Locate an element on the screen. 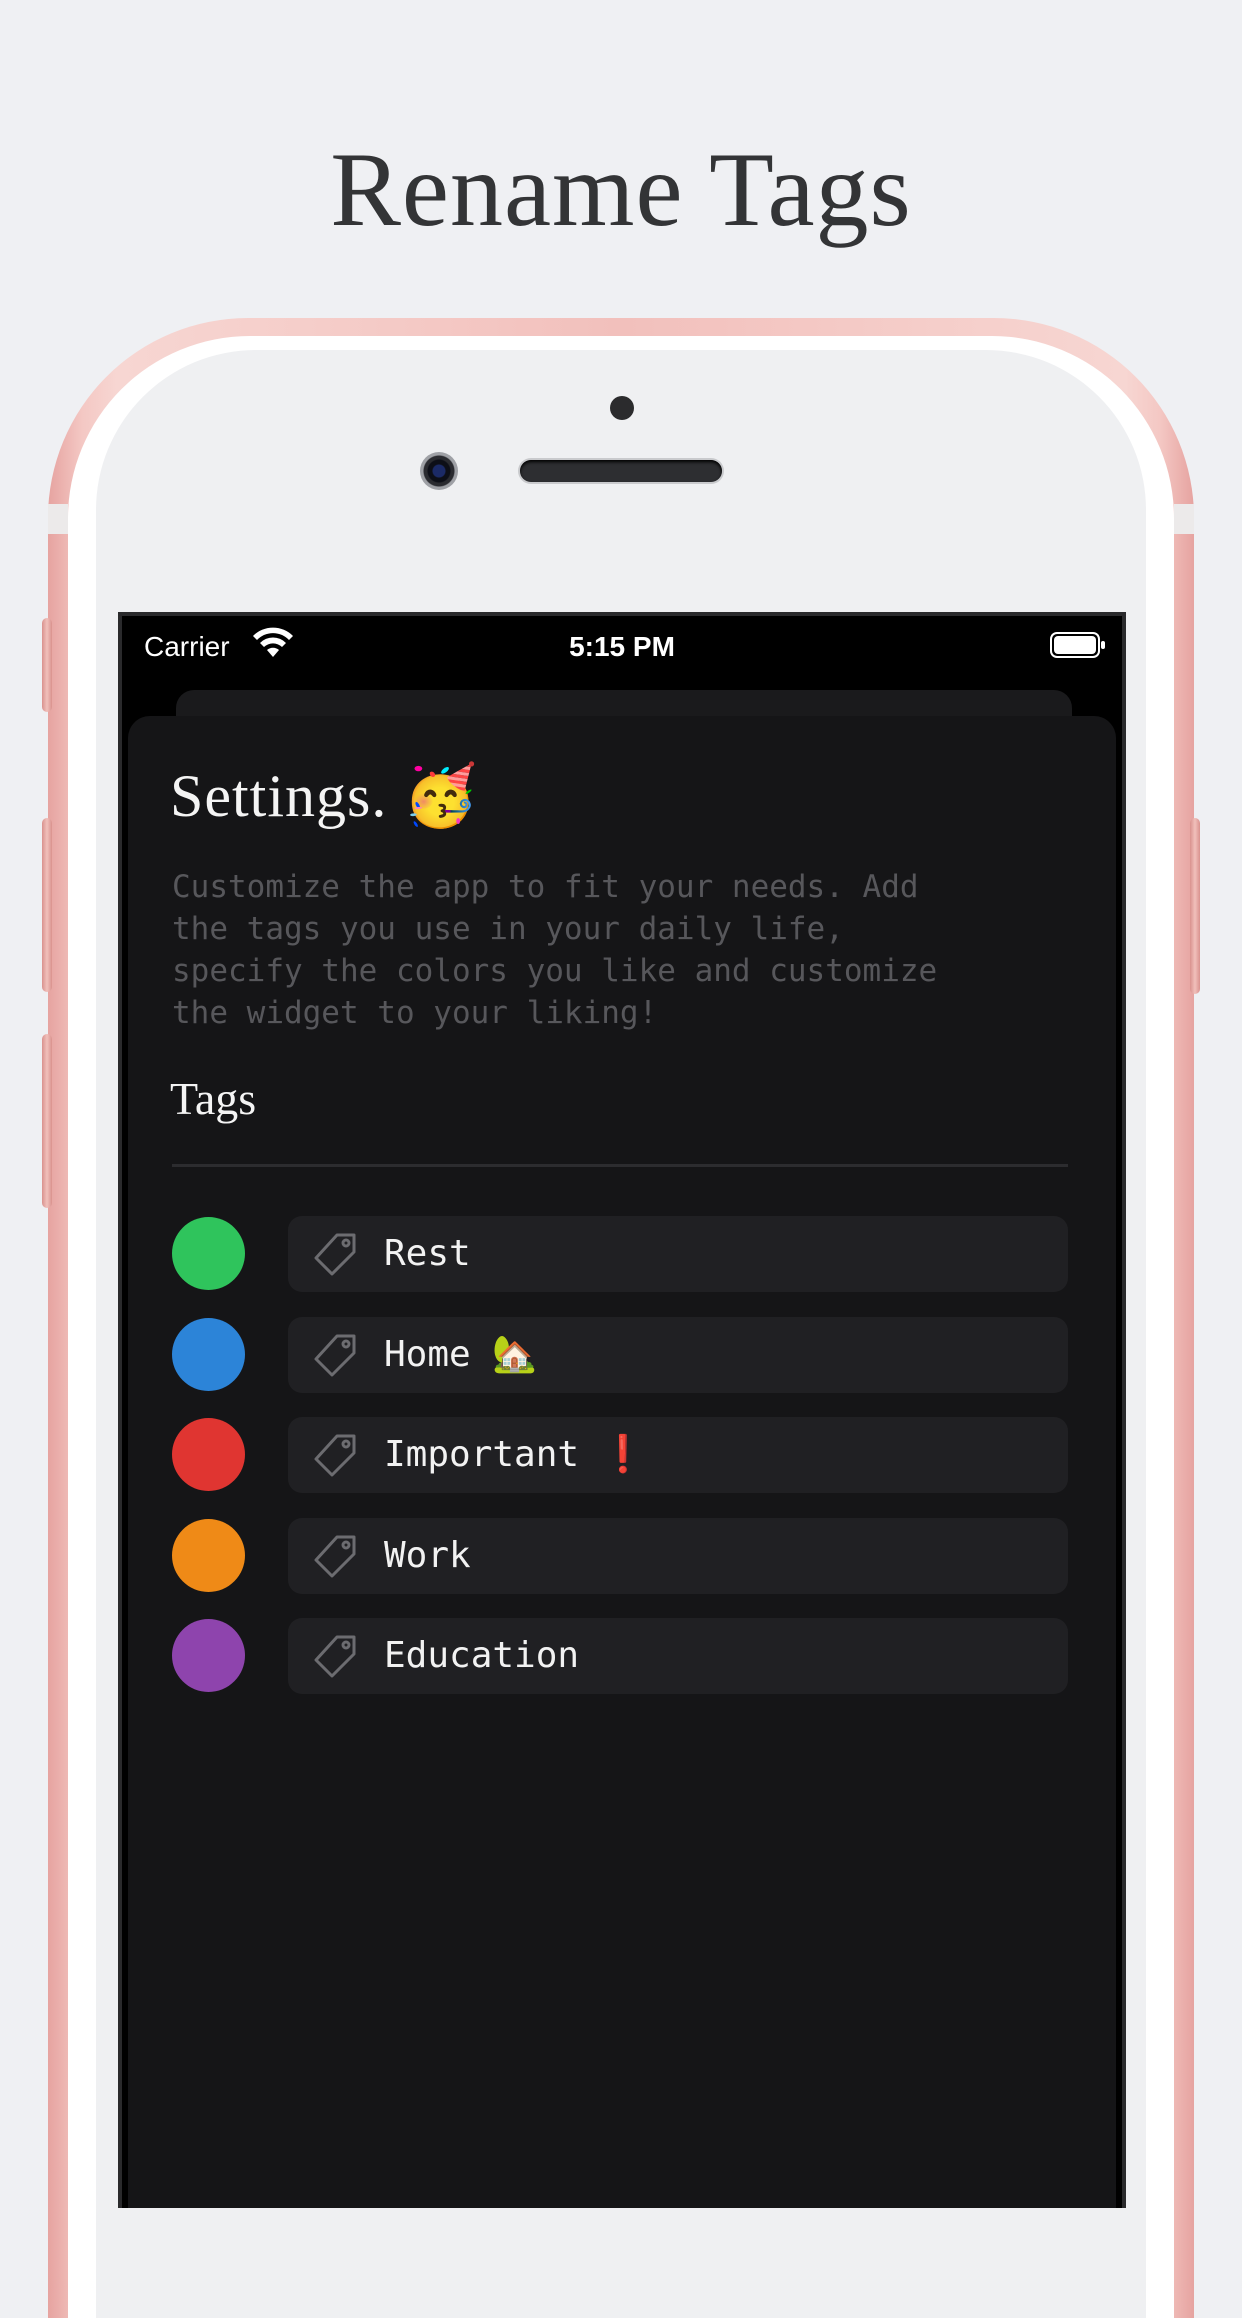  mute-switch is located at coordinates (47, 665).